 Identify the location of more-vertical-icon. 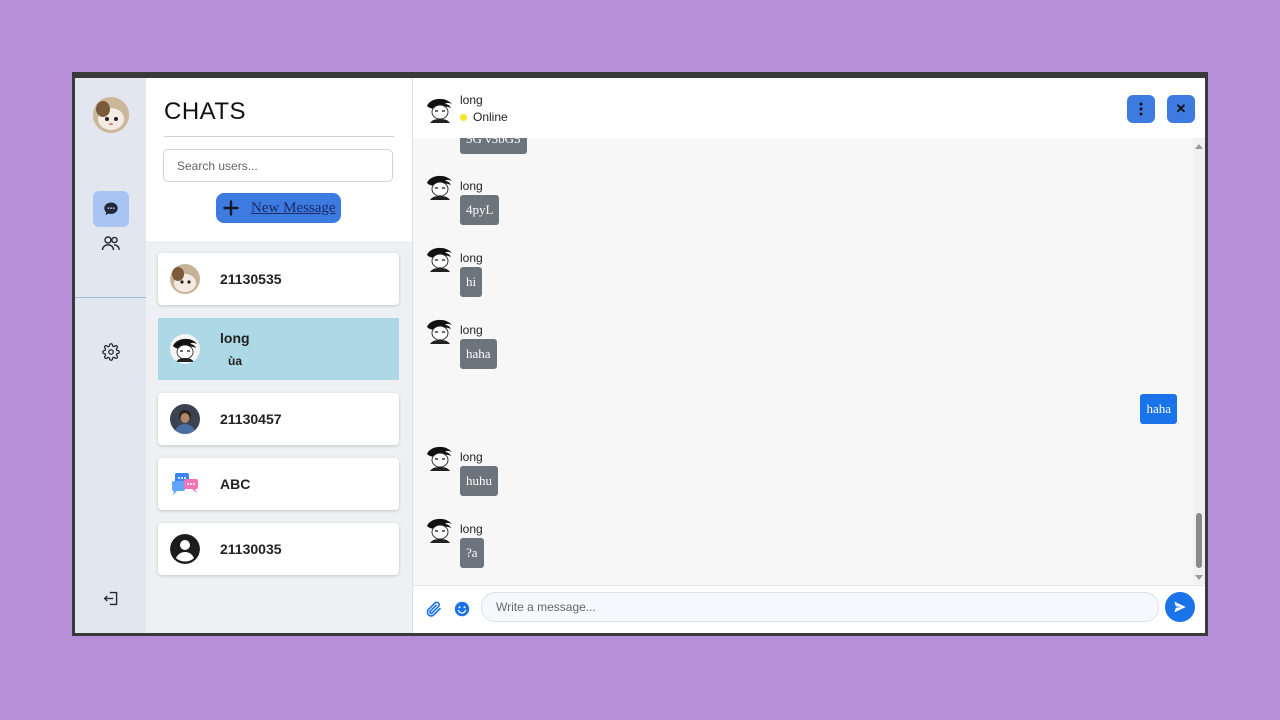
(1141, 109).